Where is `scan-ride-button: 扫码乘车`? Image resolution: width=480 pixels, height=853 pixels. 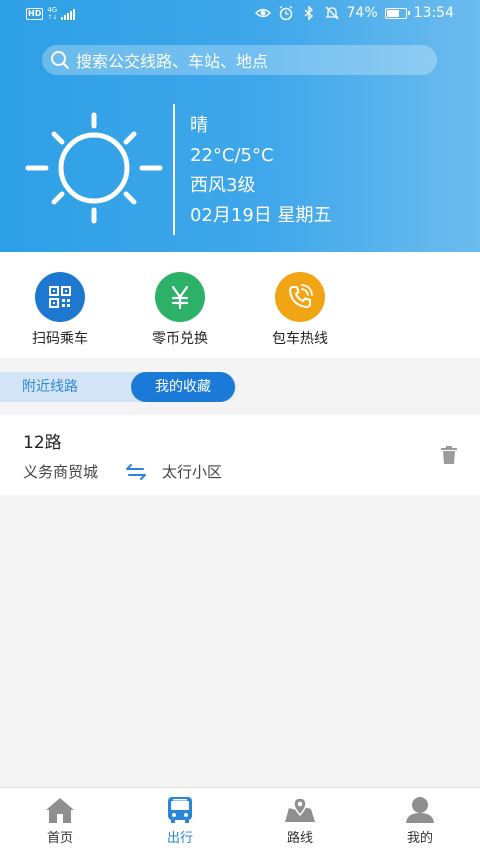
scan-ride-button: 扫码乘车 is located at coordinates (60, 310).